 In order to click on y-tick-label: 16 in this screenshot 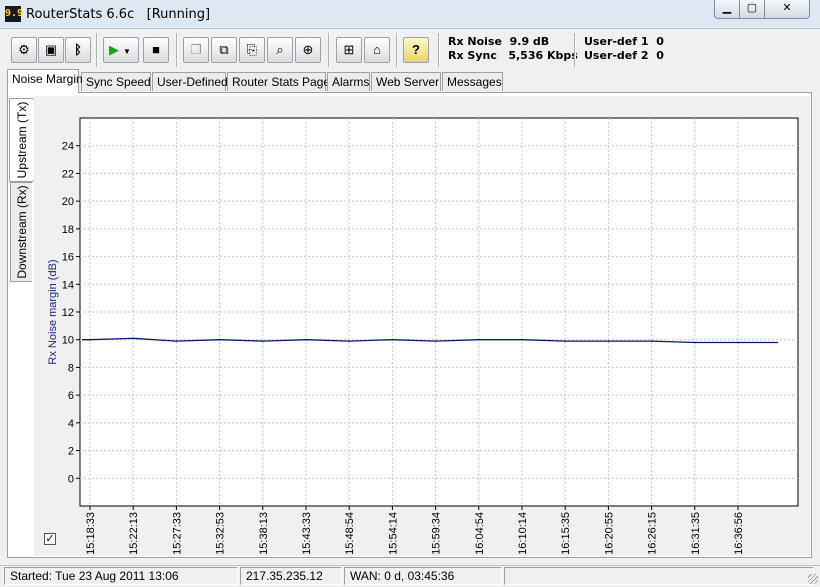, I will do `click(68, 258)`.